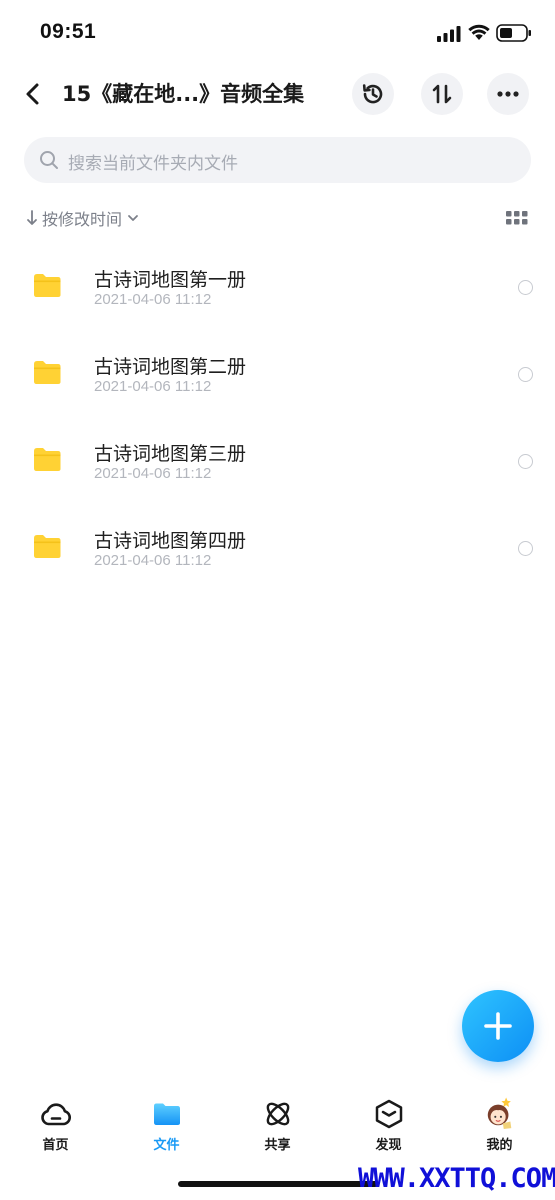 The height and width of the screenshot is (1200, 555). Describe the element at coordinates (278, 1114) in the screenshot. I see `atom-icon` at that location.